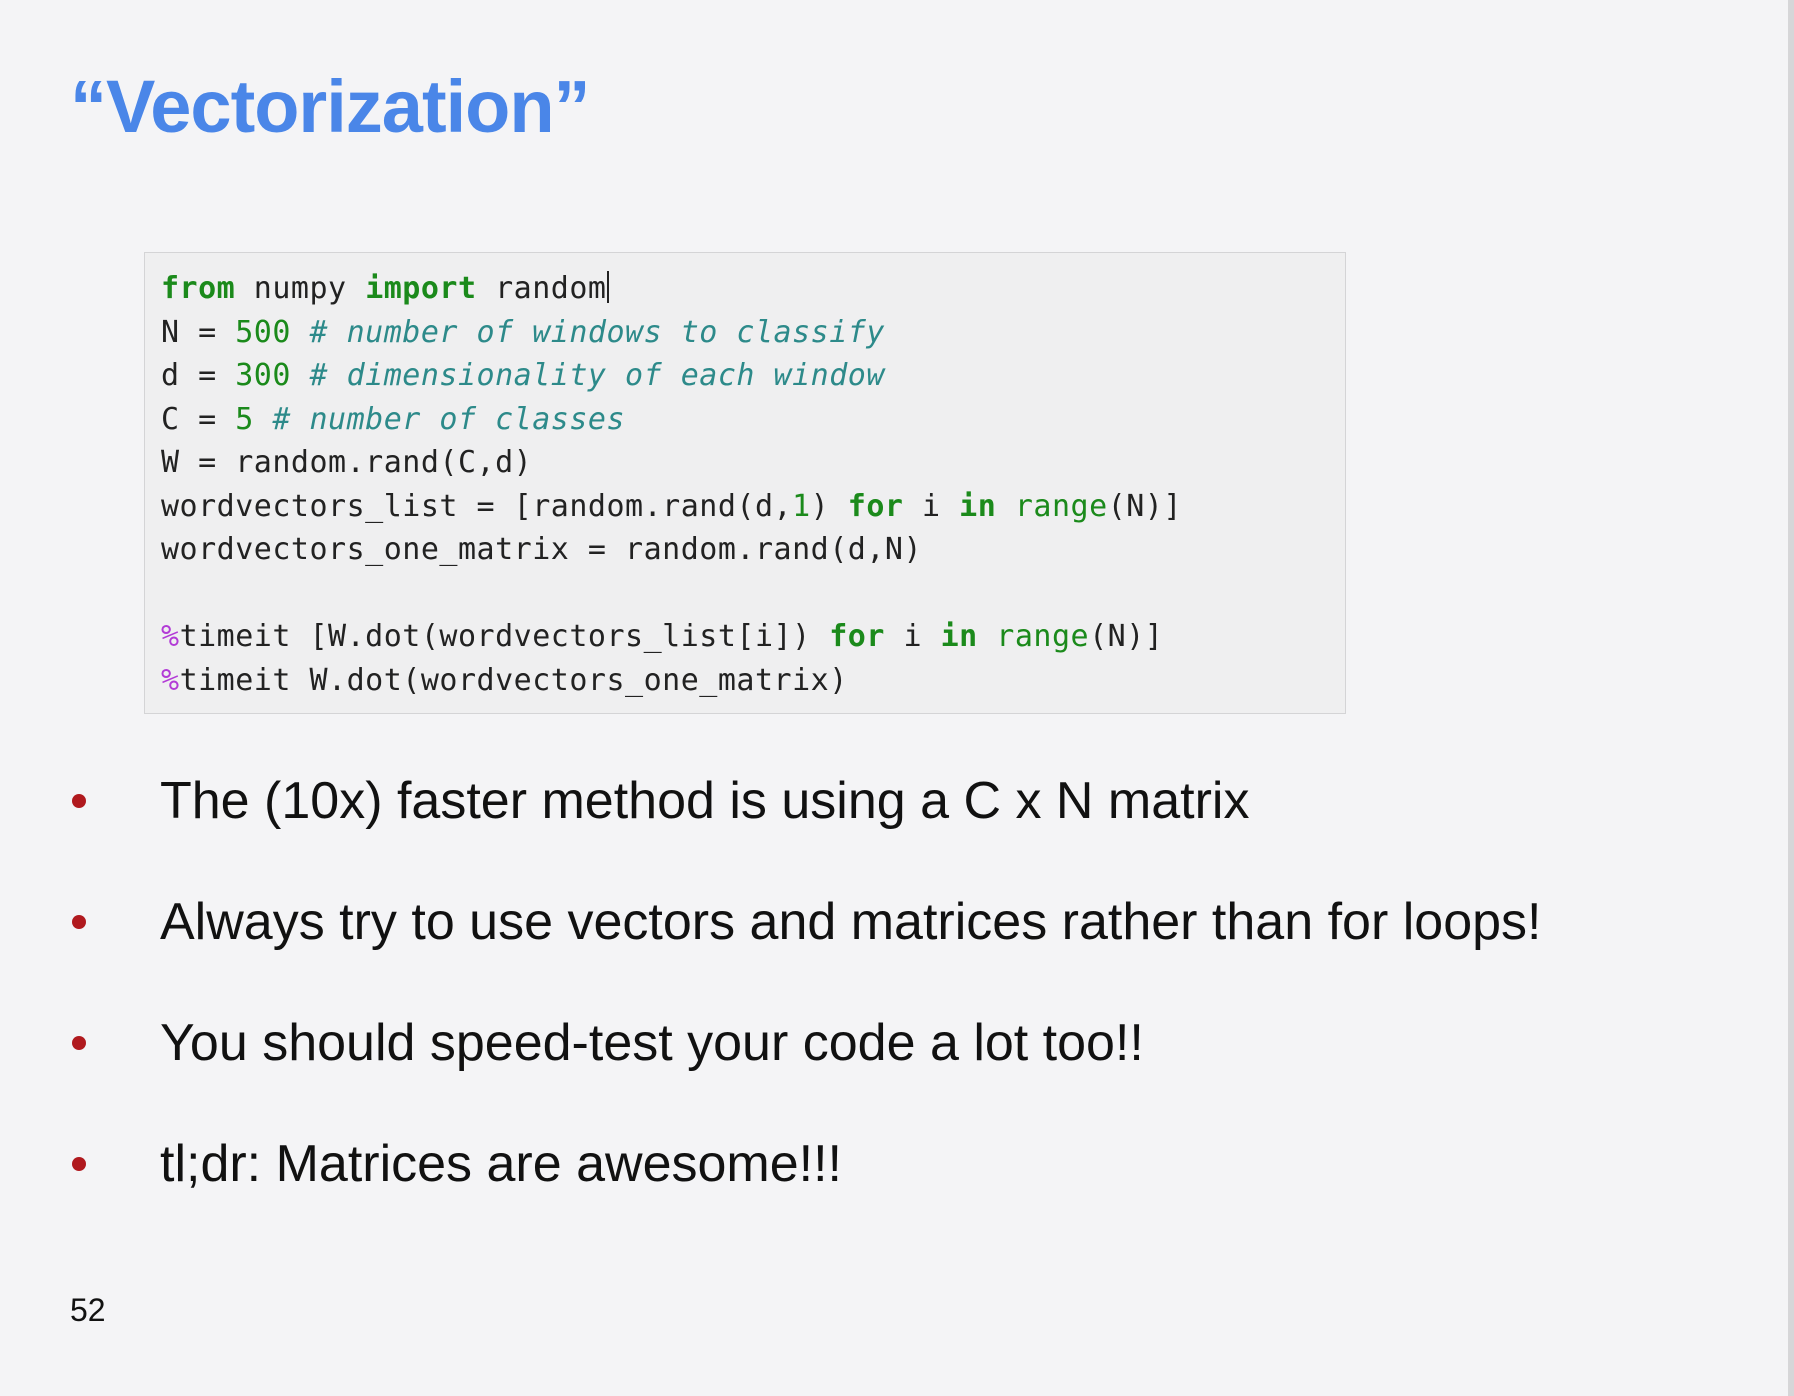 Image resolution: width=1794 pixels, height=1396 pixels. I want to click on code-token: 300, so click(263, 375).